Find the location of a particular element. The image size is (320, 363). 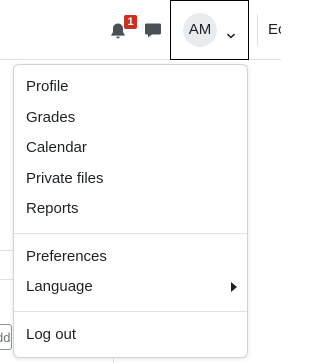

background-input-fragment: dd is located at coordinates (6, 337).